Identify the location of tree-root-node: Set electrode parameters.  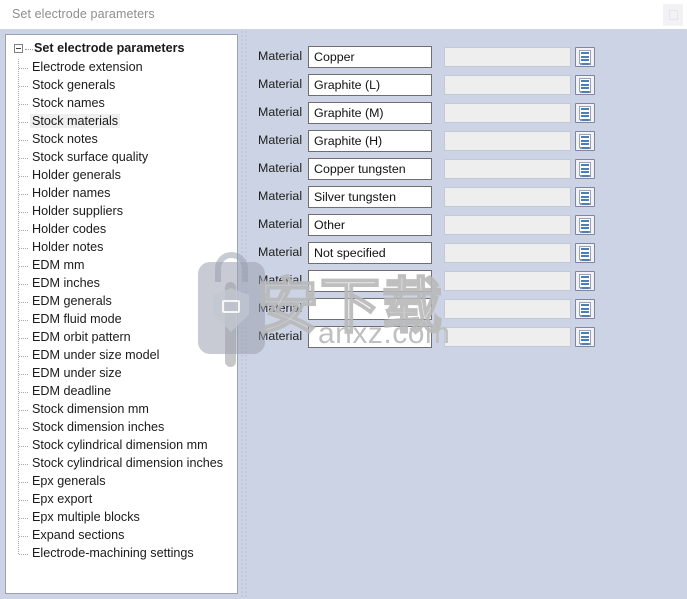
(119, 49).